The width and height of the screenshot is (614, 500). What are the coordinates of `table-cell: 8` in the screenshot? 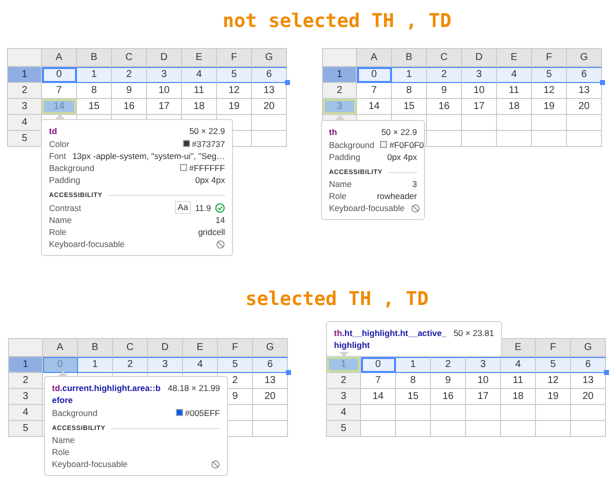 It's located at (94, 90).